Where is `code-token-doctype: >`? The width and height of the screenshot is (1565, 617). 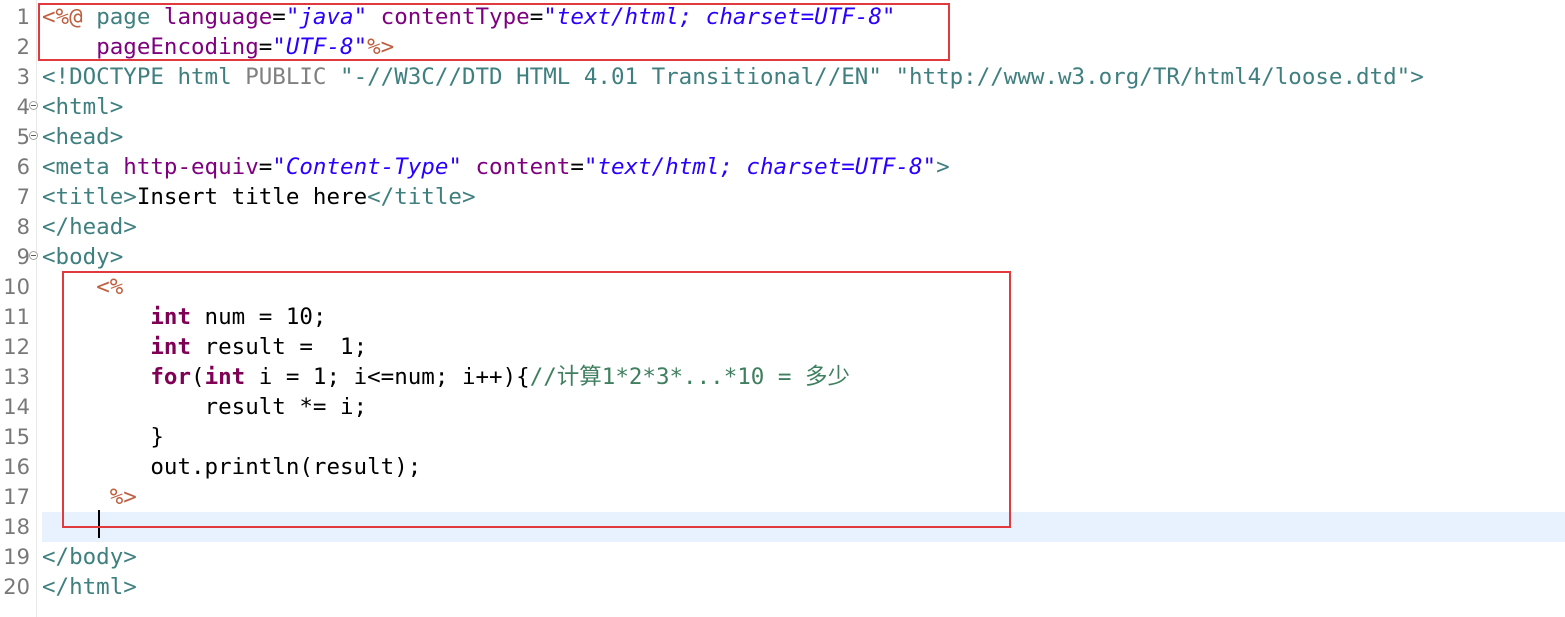 code-token-doctype: > is located at coordinates (1417, 77).